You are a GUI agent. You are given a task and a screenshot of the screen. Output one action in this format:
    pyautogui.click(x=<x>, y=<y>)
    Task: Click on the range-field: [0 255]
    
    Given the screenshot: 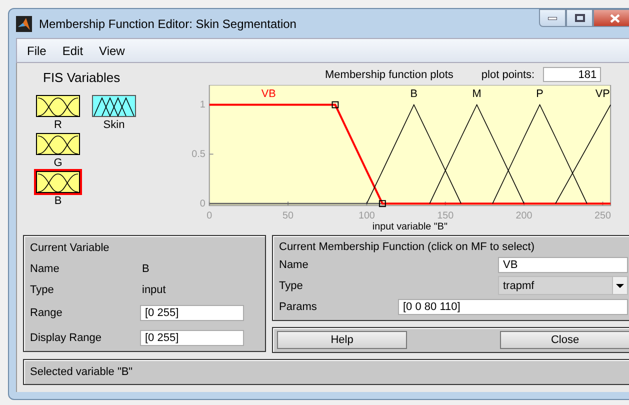 What is the action you would take?
    pyautogui.click(x=192, y=312)
    